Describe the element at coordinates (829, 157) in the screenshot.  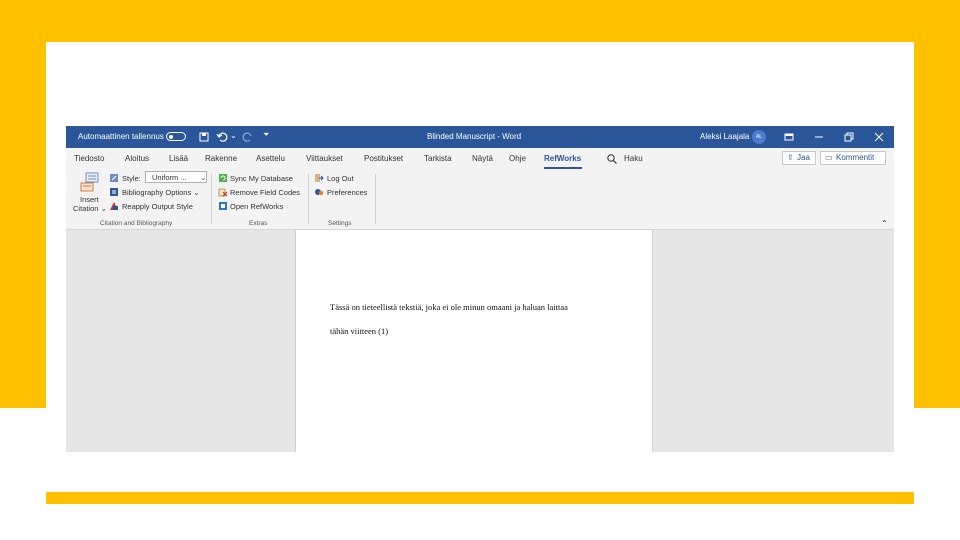
I see `comment-icon: ▭` at that location.